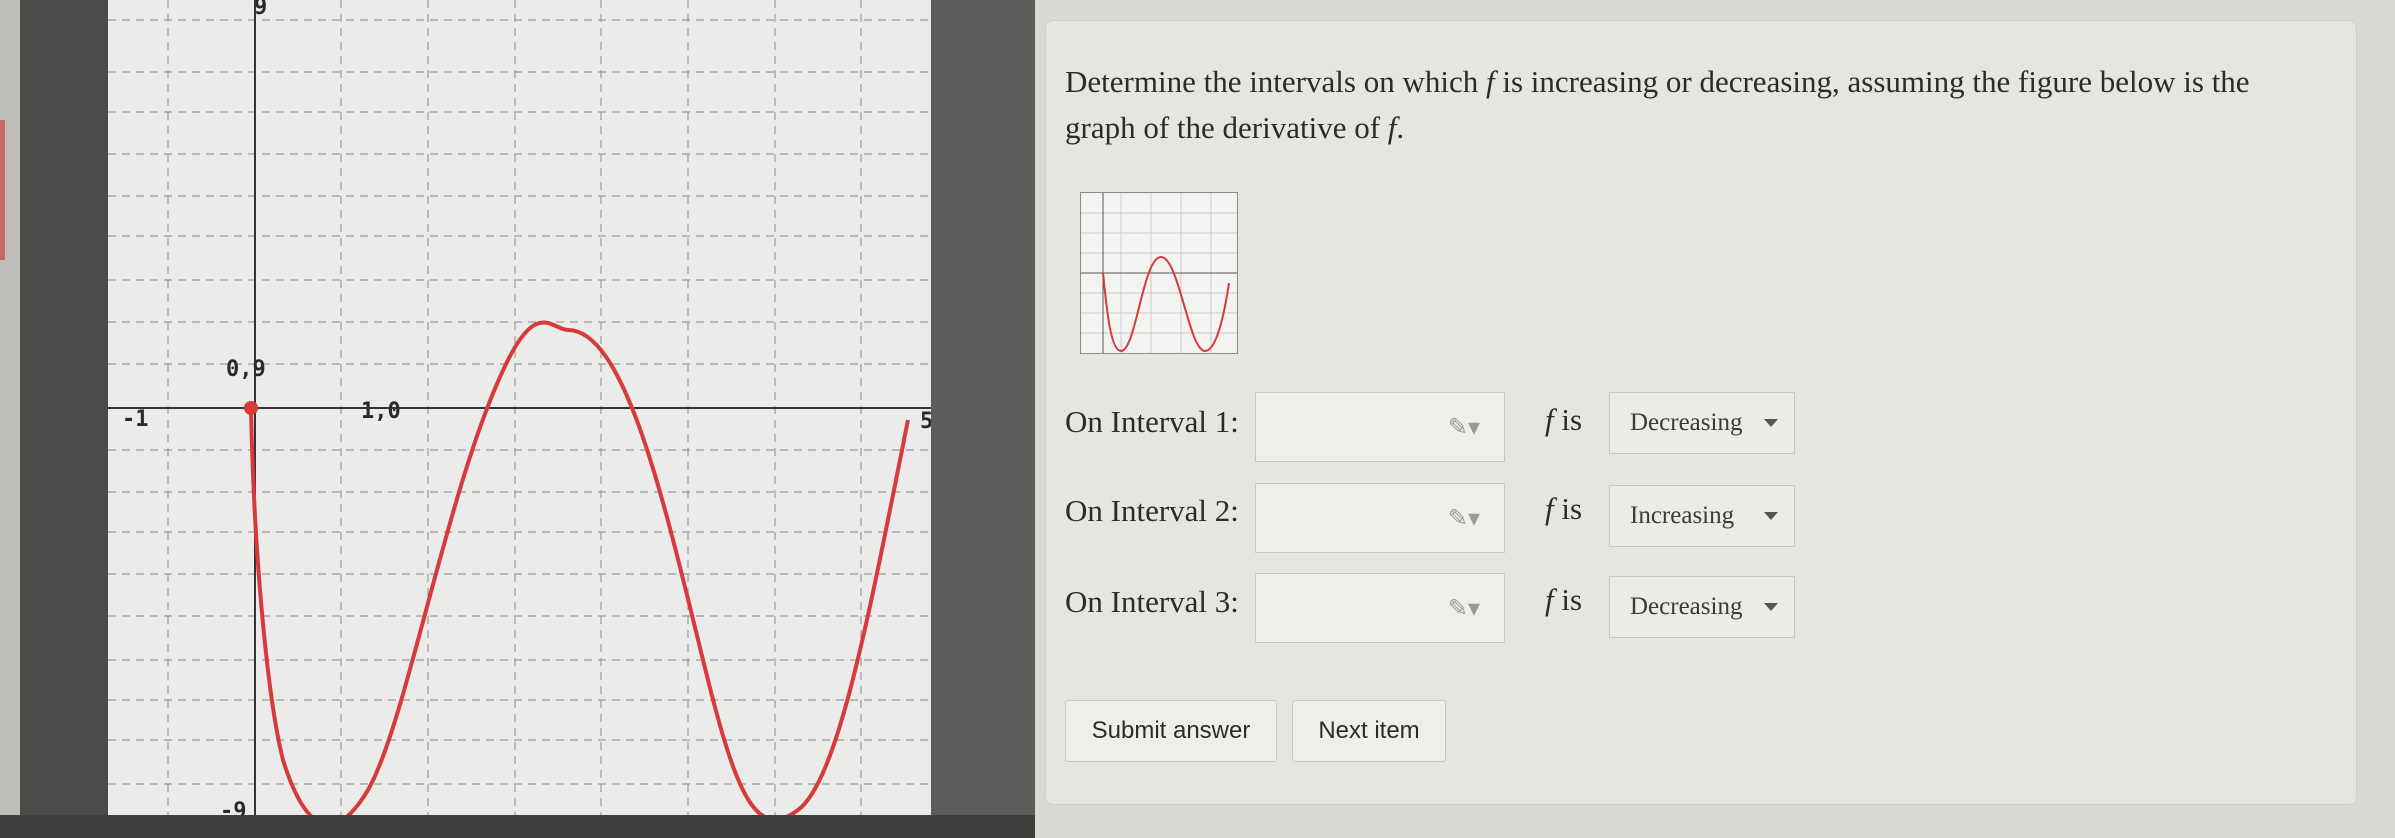  I want to click on graph-right-bezel, so click(983, 414).